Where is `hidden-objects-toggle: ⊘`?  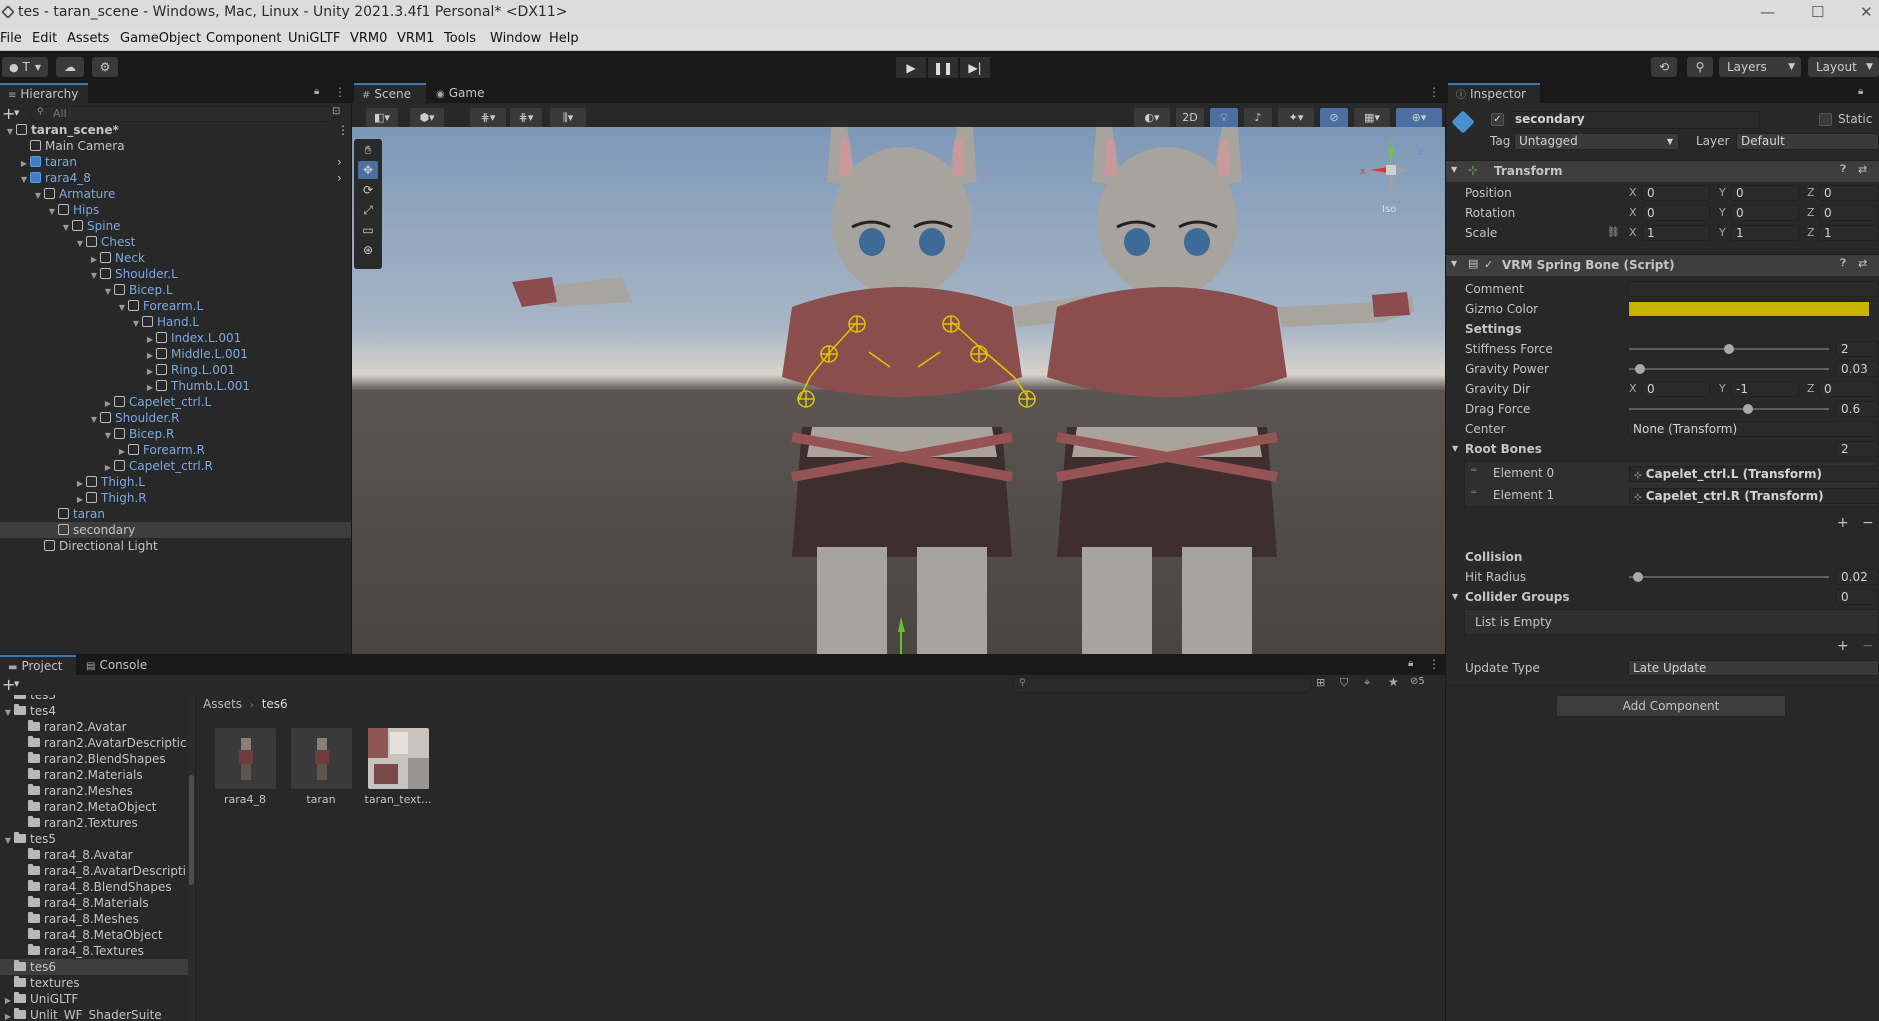
hidden-objects-toggle: ⊘ is located at coordinates (1334, 118).